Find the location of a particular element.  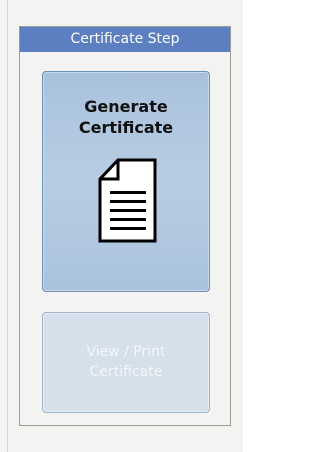

panel-title: Certificate Step is located at coordinates (125, 39).